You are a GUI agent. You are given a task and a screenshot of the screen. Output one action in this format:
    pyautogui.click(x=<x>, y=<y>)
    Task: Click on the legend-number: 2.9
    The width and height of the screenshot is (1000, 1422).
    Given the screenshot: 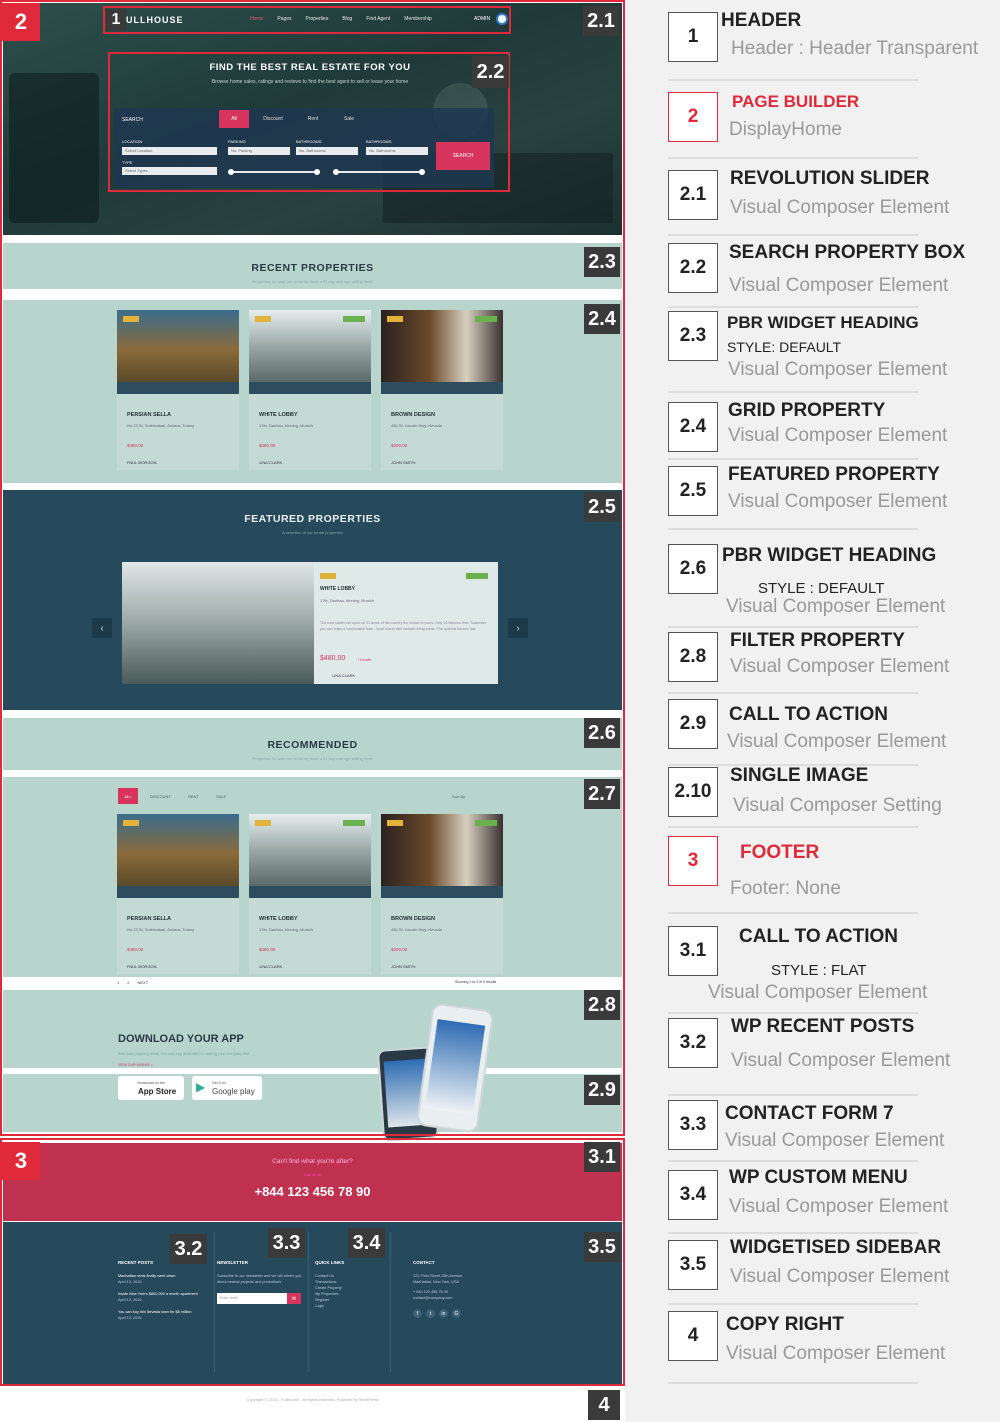 What is the action you would take?
    pyautogui.click(x=693, y=724)
    